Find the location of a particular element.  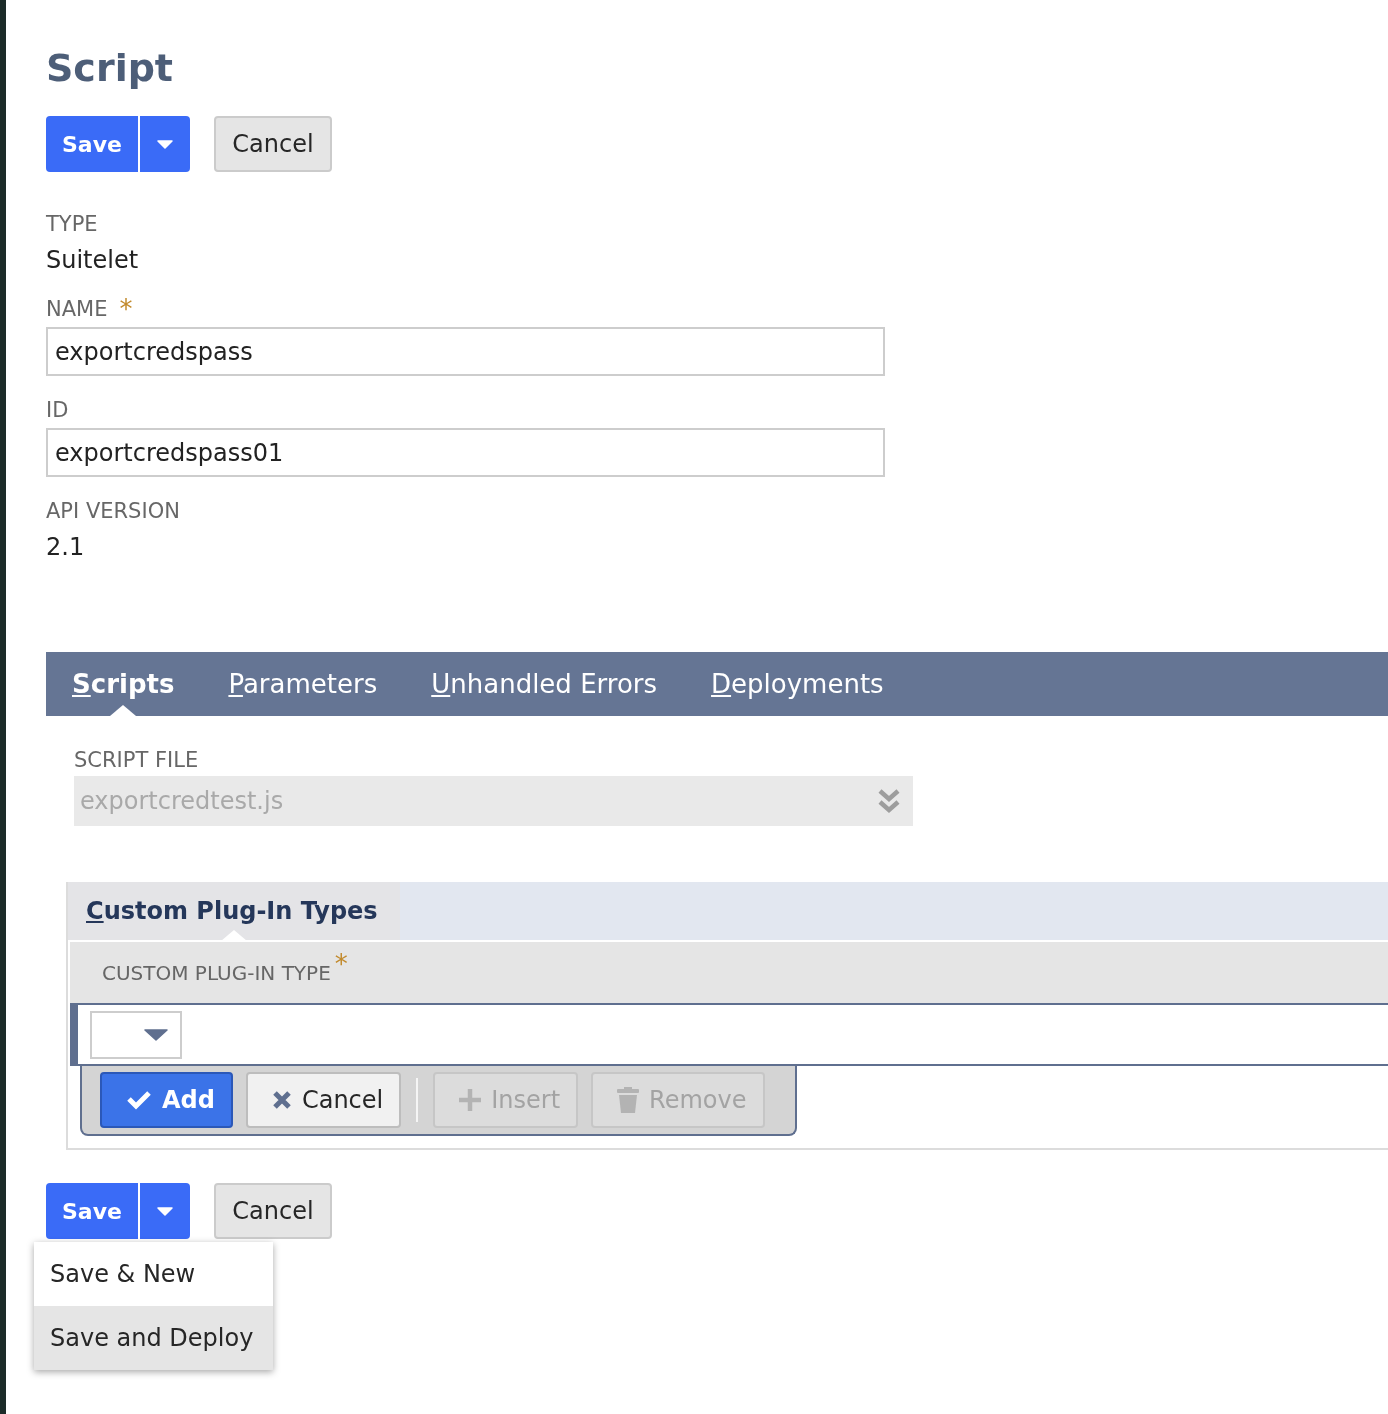

trash-icon is located at coordinates (628, 1100).